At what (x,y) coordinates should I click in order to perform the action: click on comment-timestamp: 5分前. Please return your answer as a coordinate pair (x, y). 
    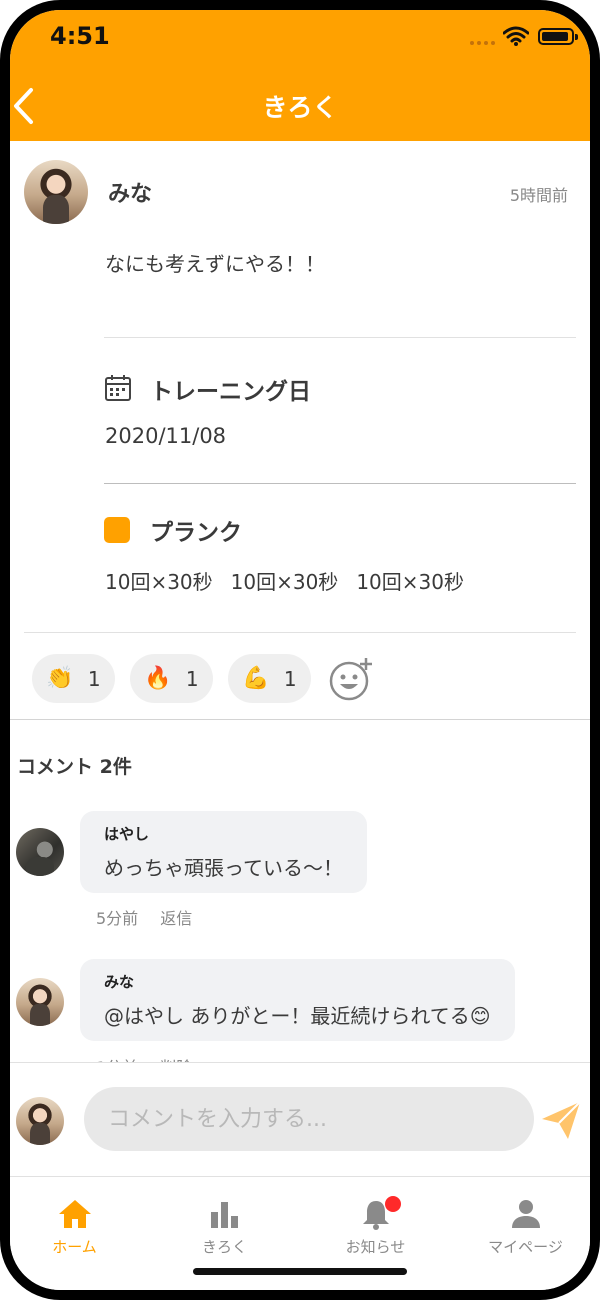
    Looking at the image, I should click on (117, 918).